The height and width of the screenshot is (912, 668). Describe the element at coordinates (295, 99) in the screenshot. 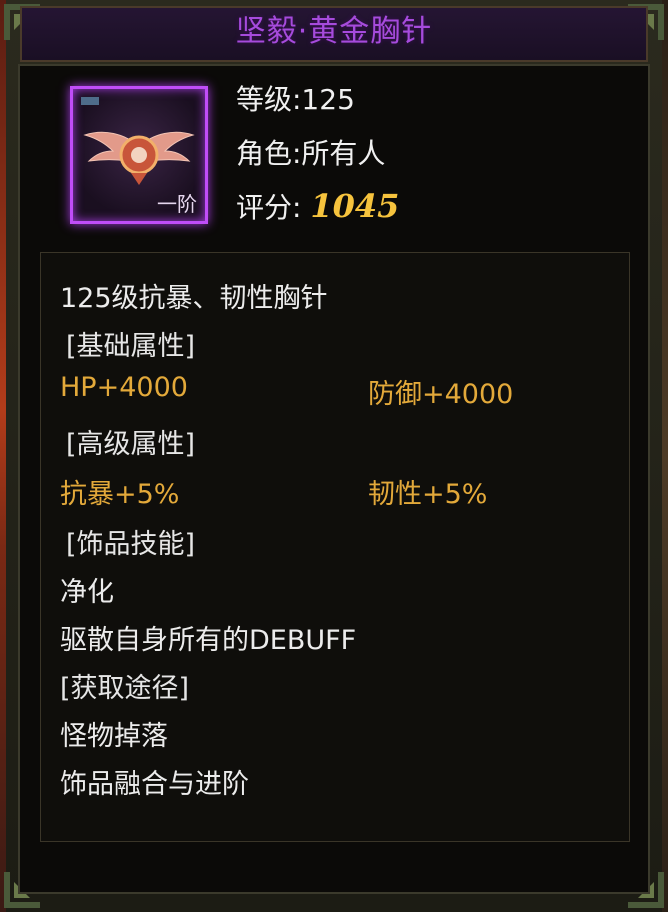

I see `level-stat: 等级:125` at that location.